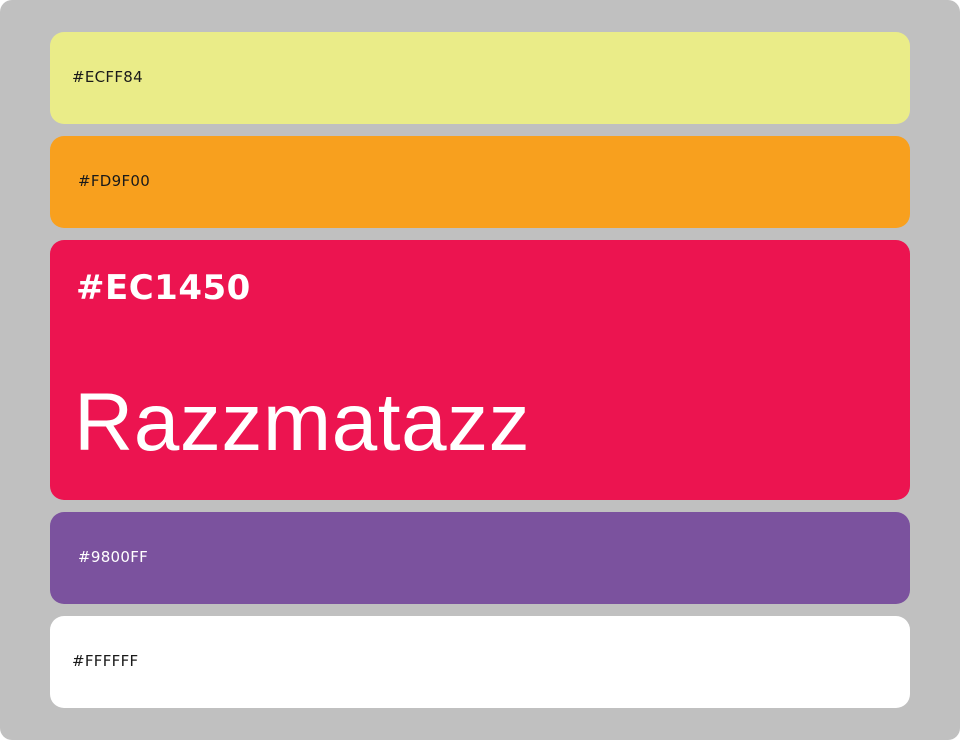 The height and width of the screenshot is (740, 960). What do you see at coordinates (480, 78) in the screenshot?
I see `swatch-ecff84: #ECFF84` at bounding box center [480, 78].